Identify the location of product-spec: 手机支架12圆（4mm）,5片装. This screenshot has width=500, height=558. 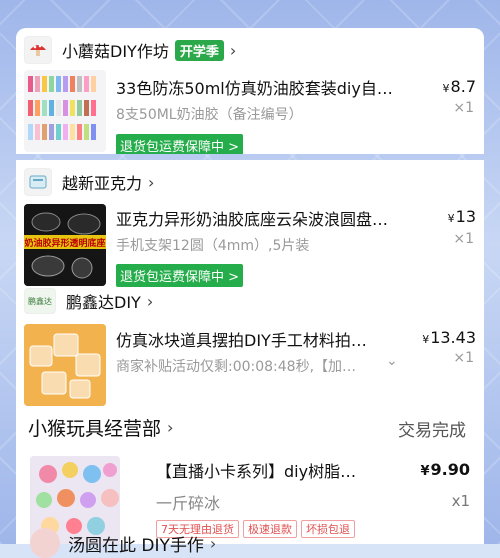
(213, 246).